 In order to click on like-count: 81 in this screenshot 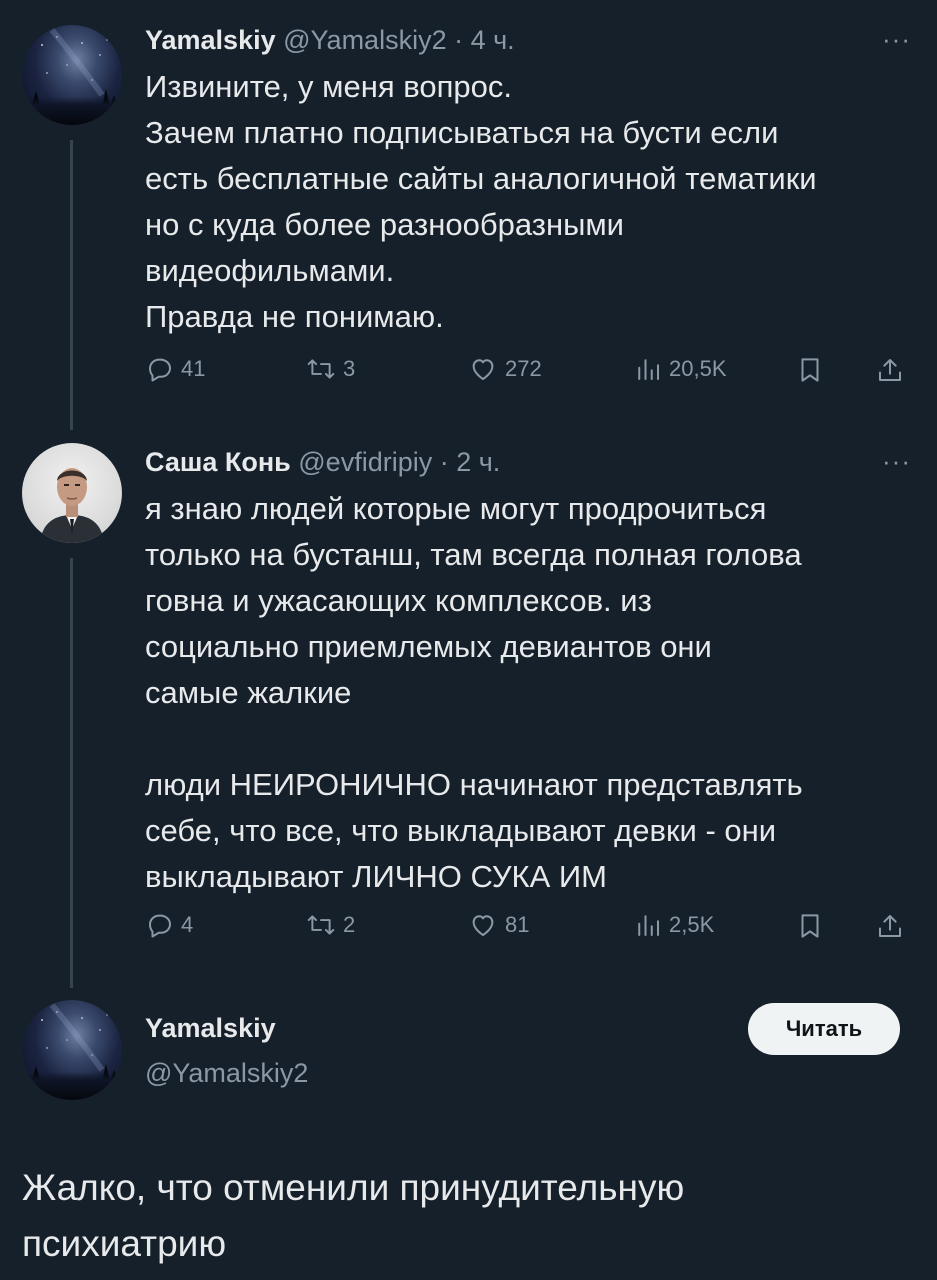, I will do `click(517, 924)`.